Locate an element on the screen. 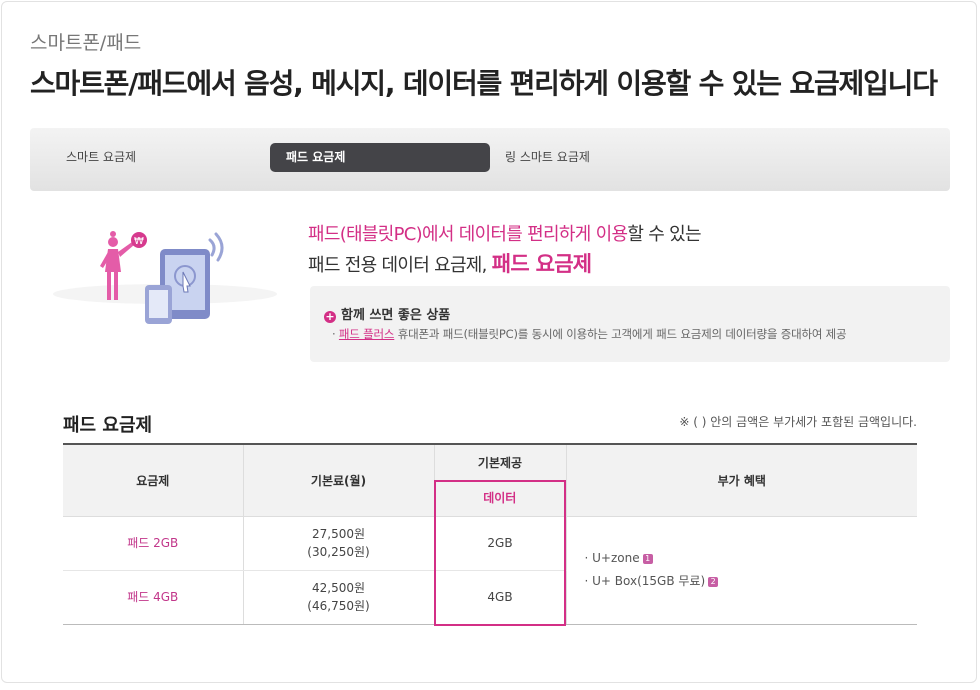 The height and width of the screenshot is (690, 980). plan-name: 패드 2GB is located at coordinates (153, 543).